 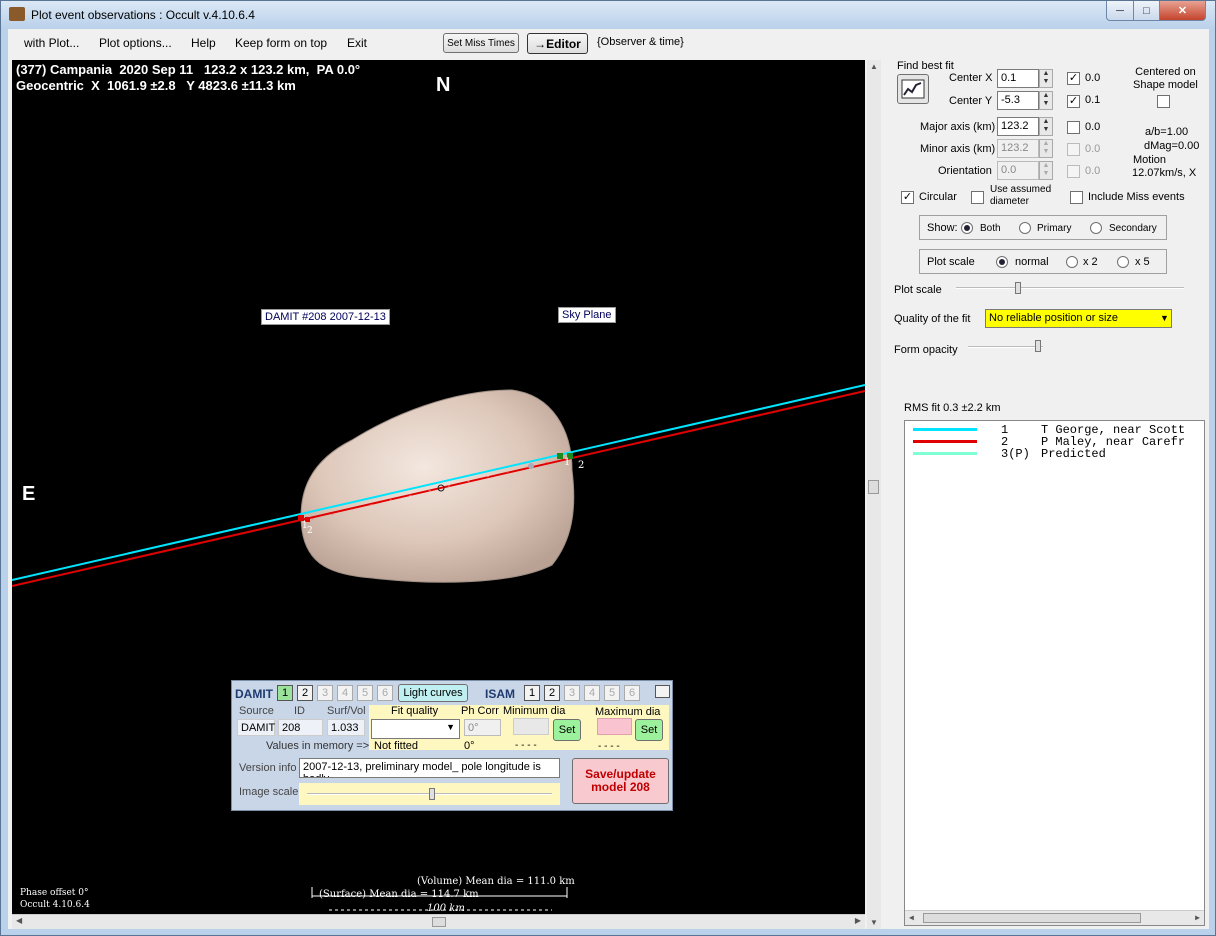 I want to click on show-primary-label: Primary, so click(x=1054, y=228).